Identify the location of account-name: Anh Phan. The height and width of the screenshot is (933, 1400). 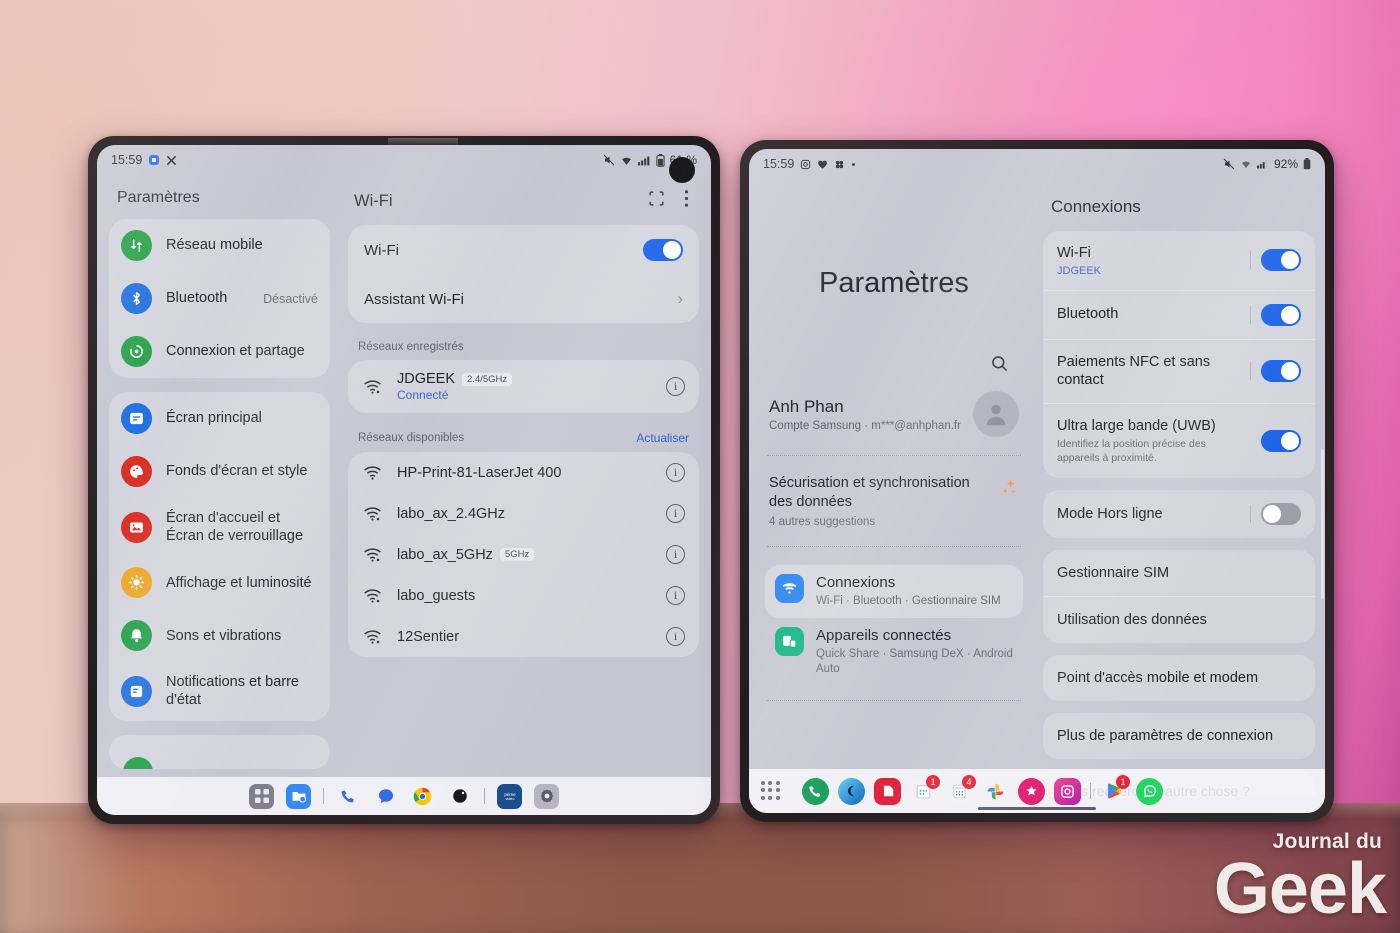
(806, 406).